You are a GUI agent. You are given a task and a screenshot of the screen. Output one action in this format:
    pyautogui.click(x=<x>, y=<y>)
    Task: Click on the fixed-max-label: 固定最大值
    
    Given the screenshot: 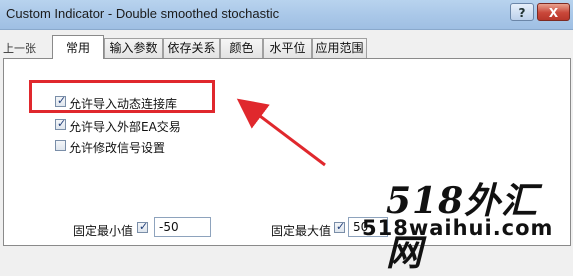 What is the action you would take?
    pyautogui.click(x=301, y=231)
    